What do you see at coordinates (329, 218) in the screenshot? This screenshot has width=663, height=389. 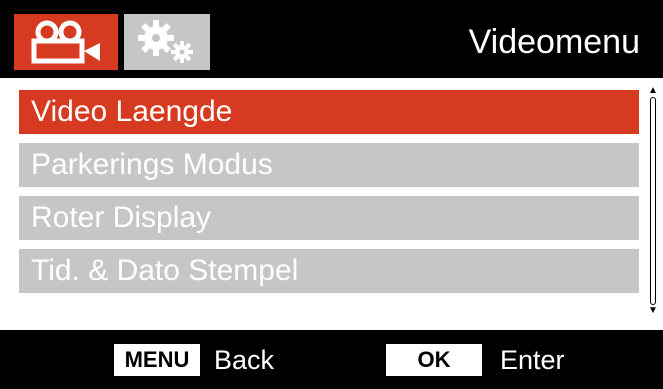 I see `menu-item-rotate-display: Roter Display` at bounding box center [329, 218].